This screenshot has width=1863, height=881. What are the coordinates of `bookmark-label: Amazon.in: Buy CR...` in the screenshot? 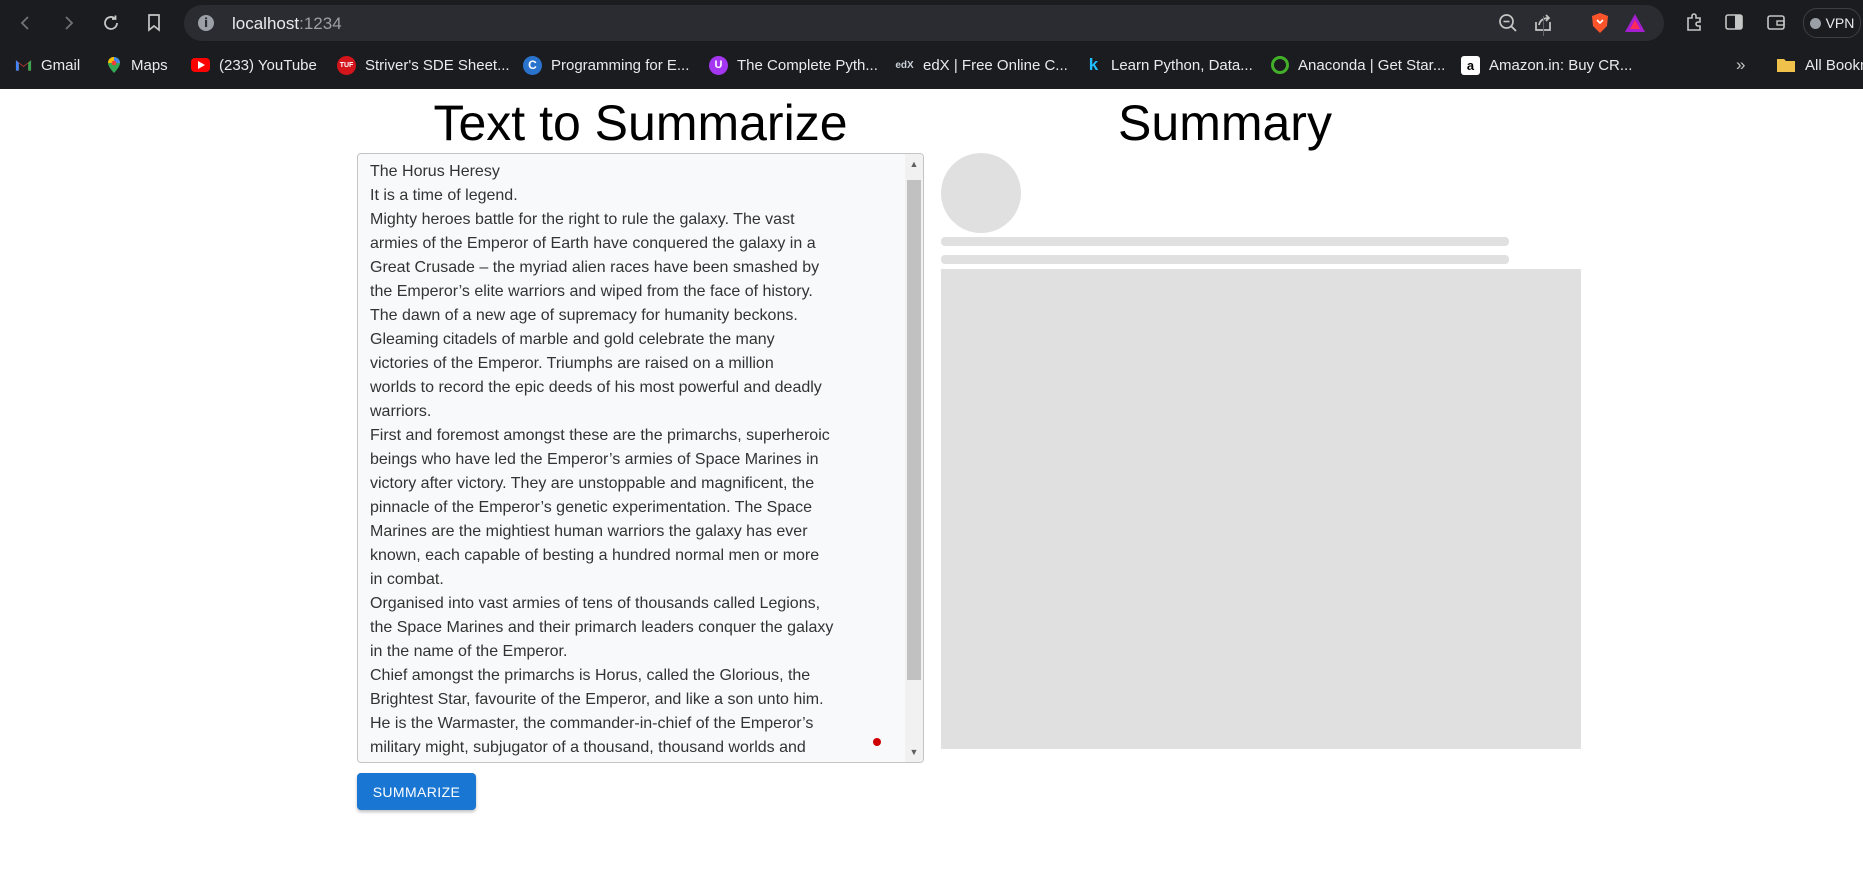 It's located at (1561, 65).